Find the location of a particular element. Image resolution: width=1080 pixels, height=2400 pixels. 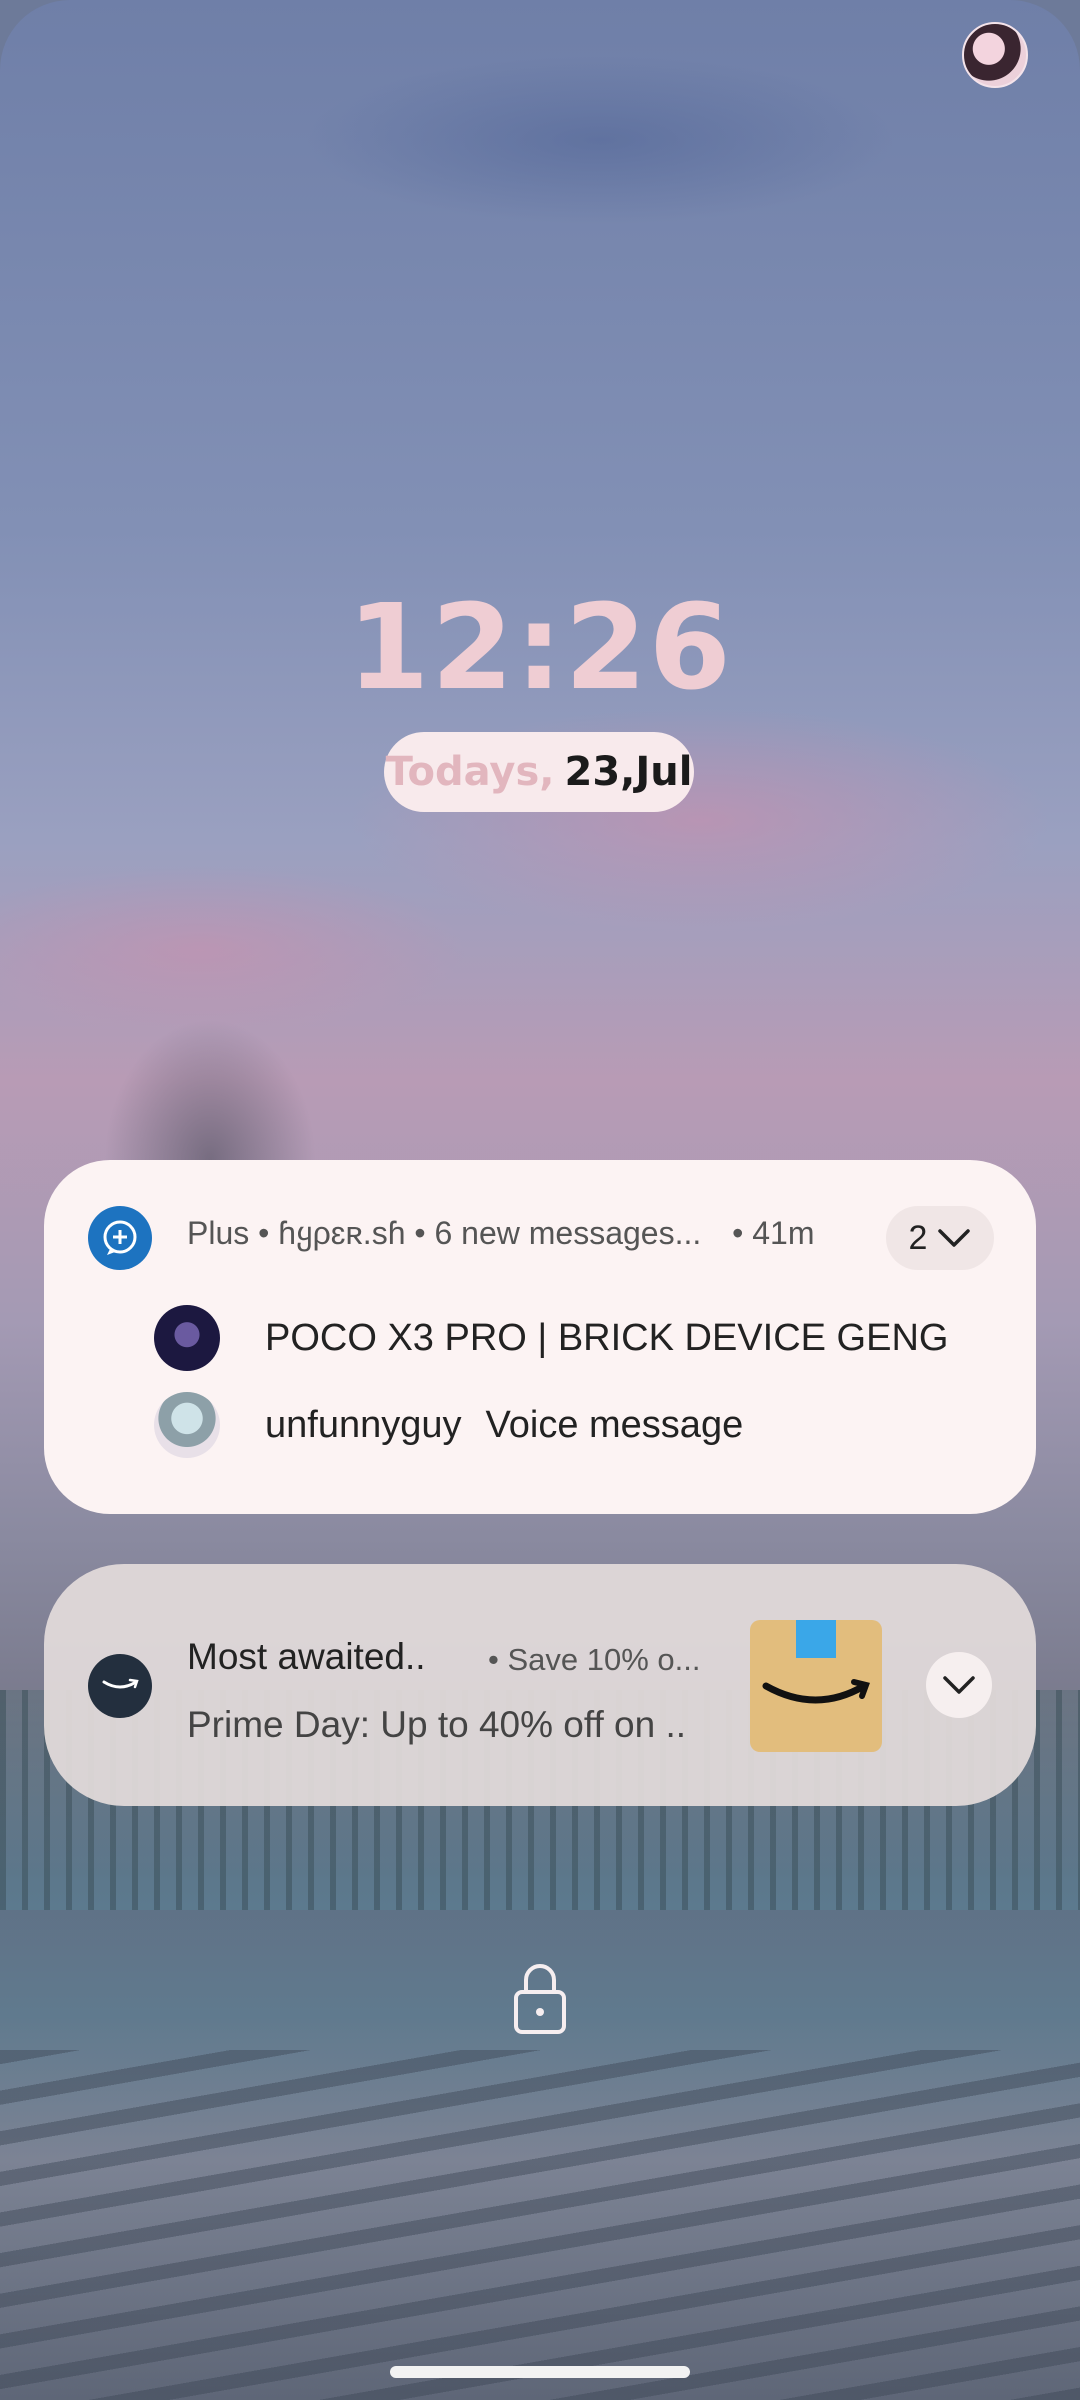

amazon-box-image is located at coordinates (816, 1686).